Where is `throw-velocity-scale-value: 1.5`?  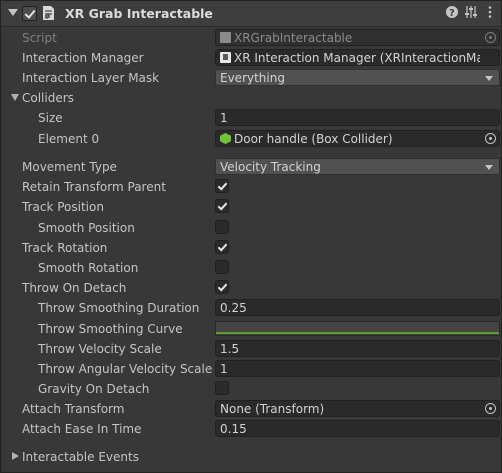
throw-velocity-scale-value: 1.5 is located at coordinates (230, 349).